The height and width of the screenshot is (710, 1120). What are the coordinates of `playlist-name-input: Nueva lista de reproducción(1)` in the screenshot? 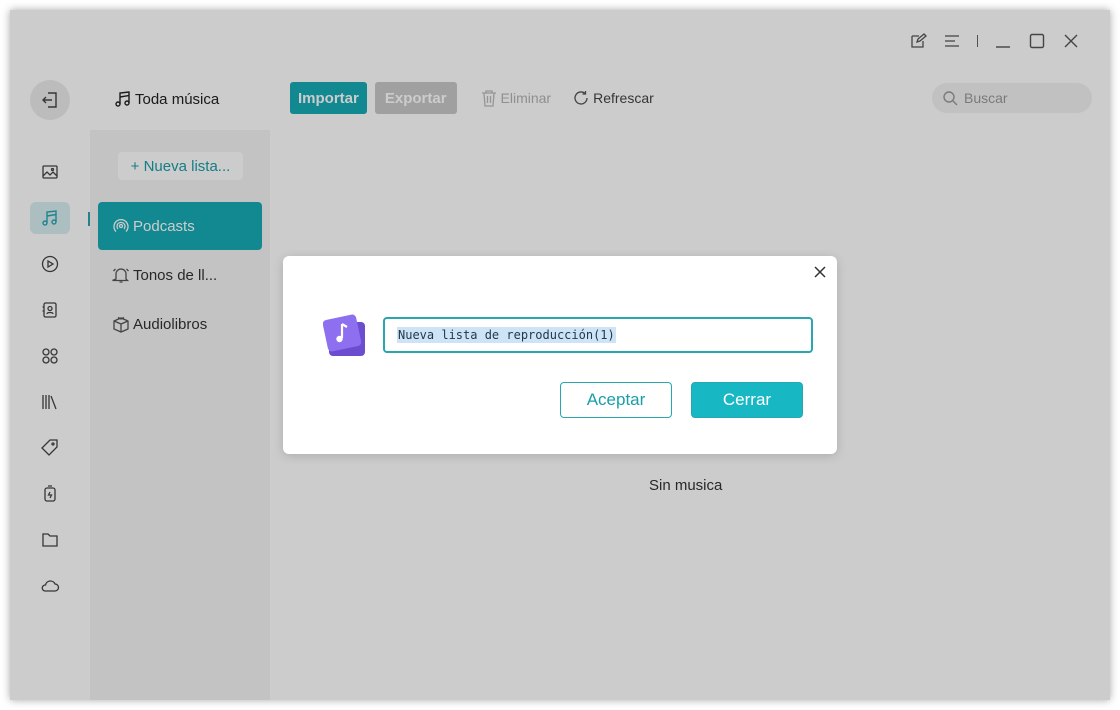 It's located at (598, 335).